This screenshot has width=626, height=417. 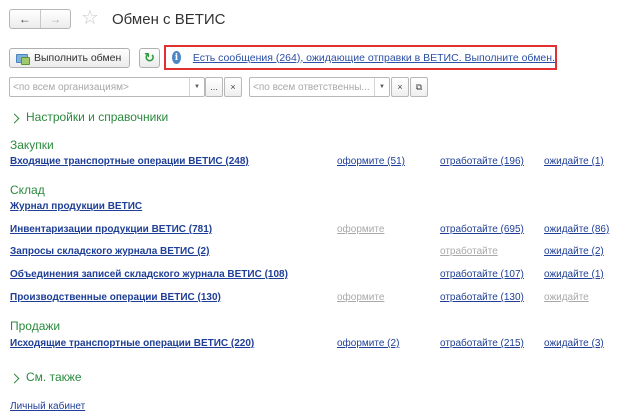 What do you see at coordinates (176, 57) in the screenshot?
I see `info-icon: i` at bounding box center [176, 57].